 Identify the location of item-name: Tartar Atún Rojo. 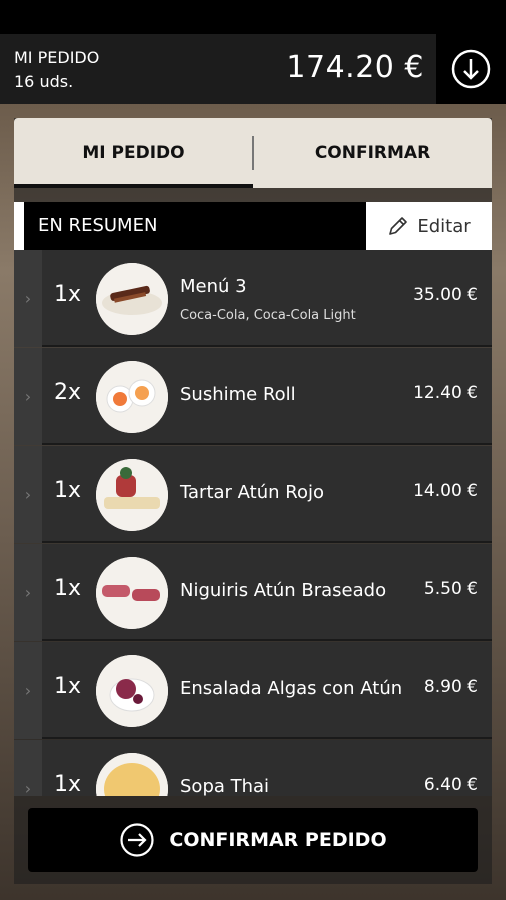
(252, 492).